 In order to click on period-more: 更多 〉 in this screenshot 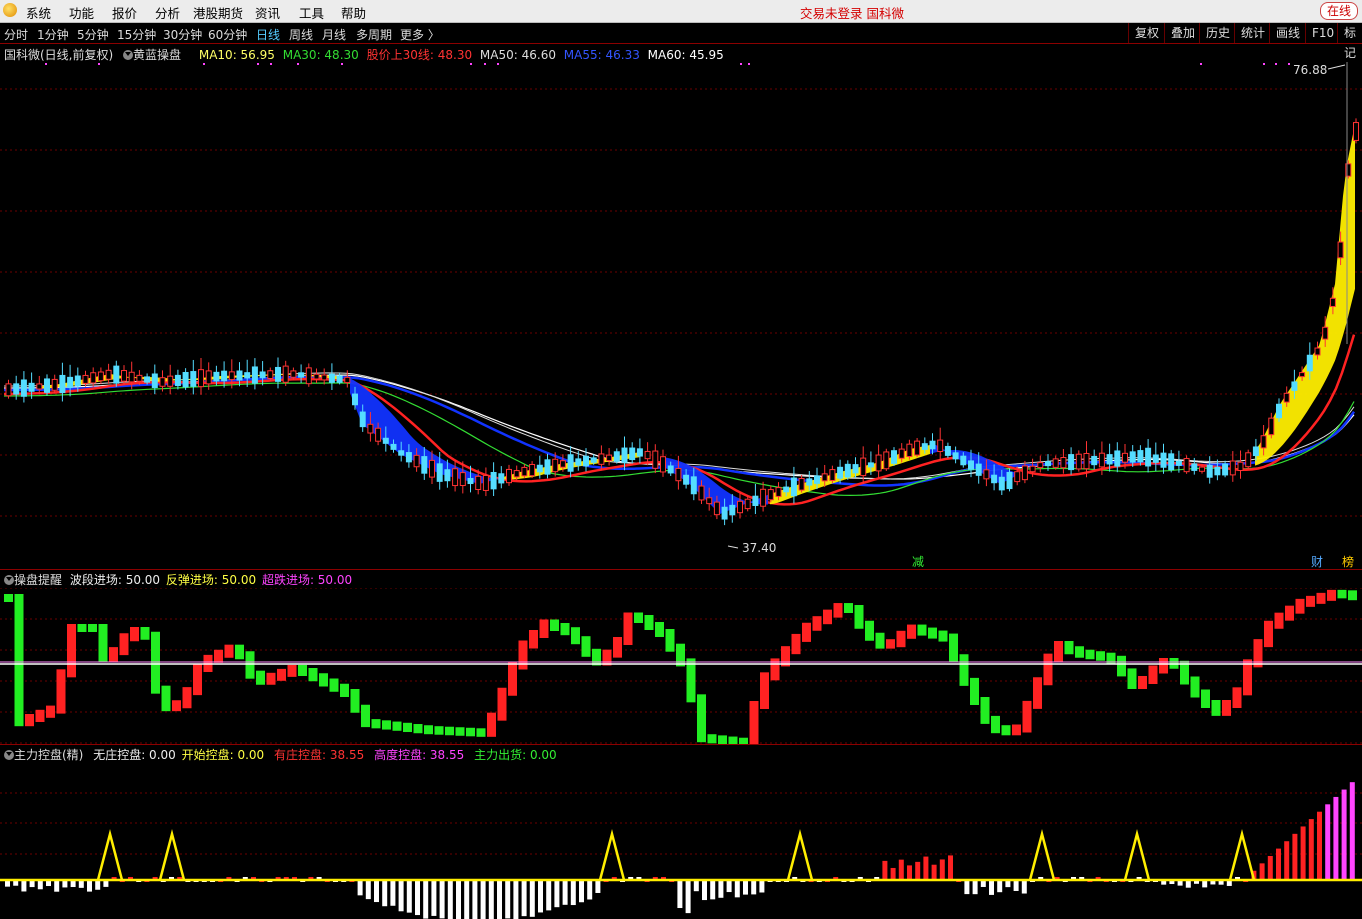, I will do `click(420, 34)`.